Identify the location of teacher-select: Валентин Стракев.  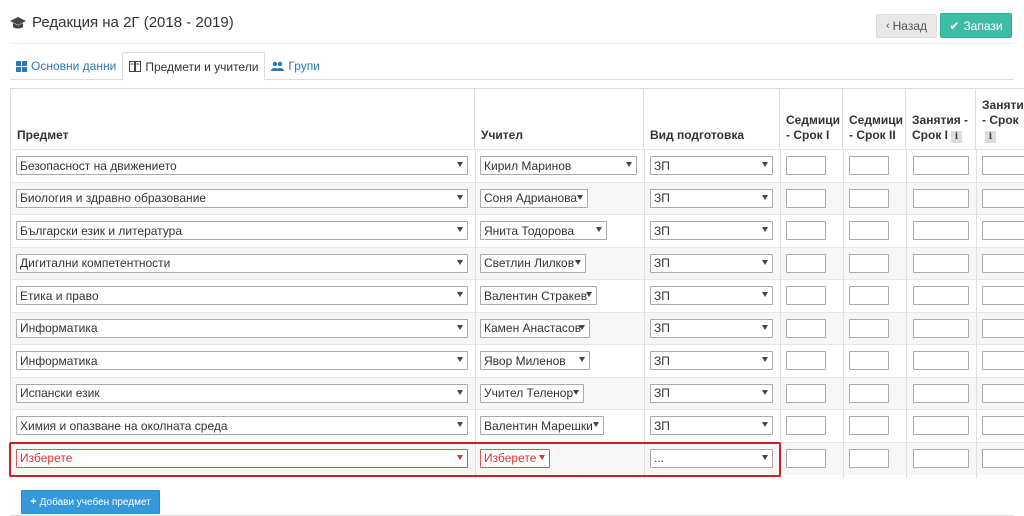
(538, 295).